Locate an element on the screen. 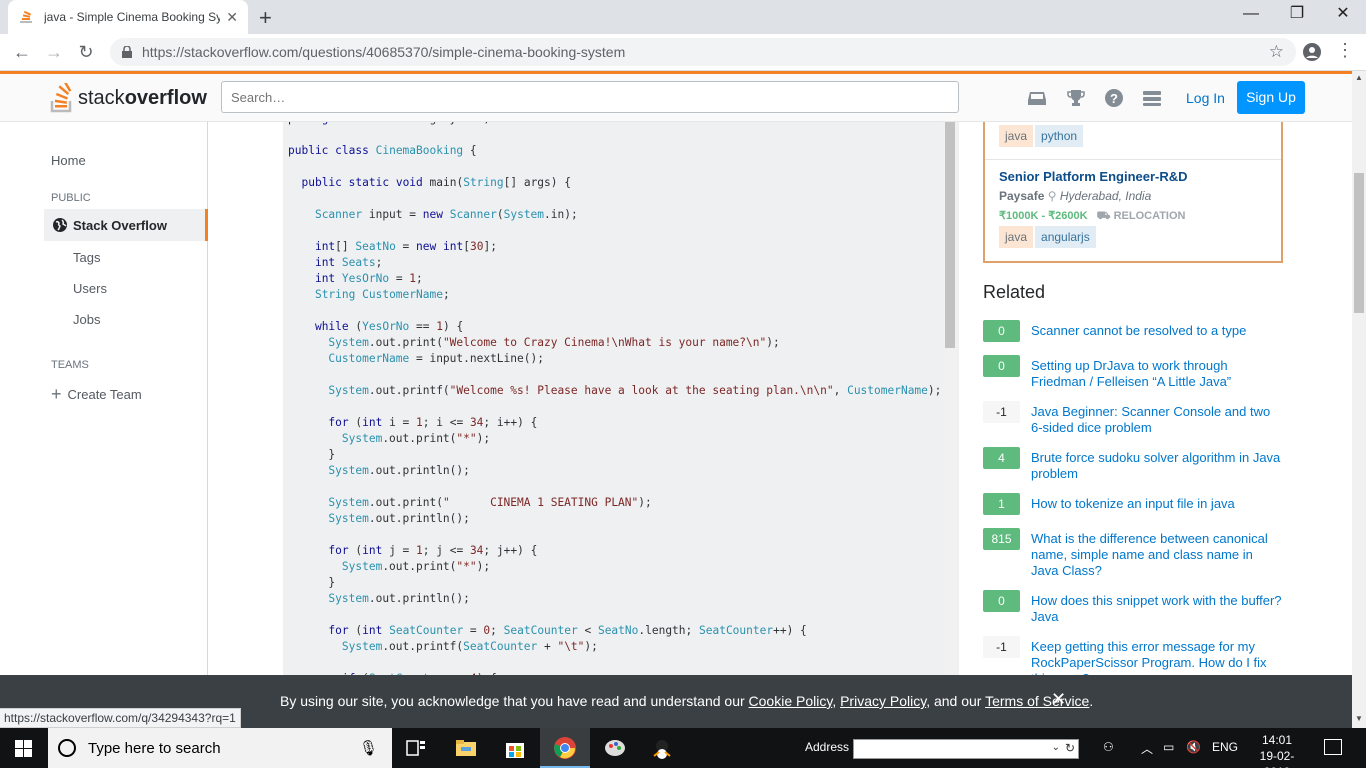  login-link: Log In is located at coordinates (1205, 98).